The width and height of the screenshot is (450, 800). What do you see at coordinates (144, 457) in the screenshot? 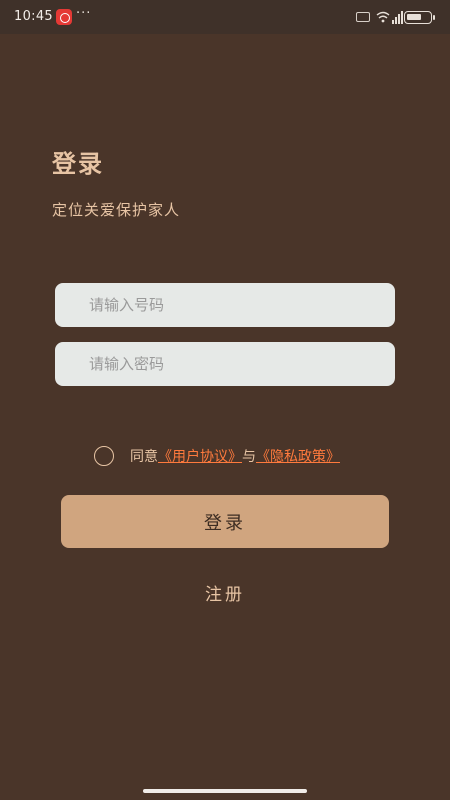
I see `agree-prefix: 同意` at bounding box center [144, 457].